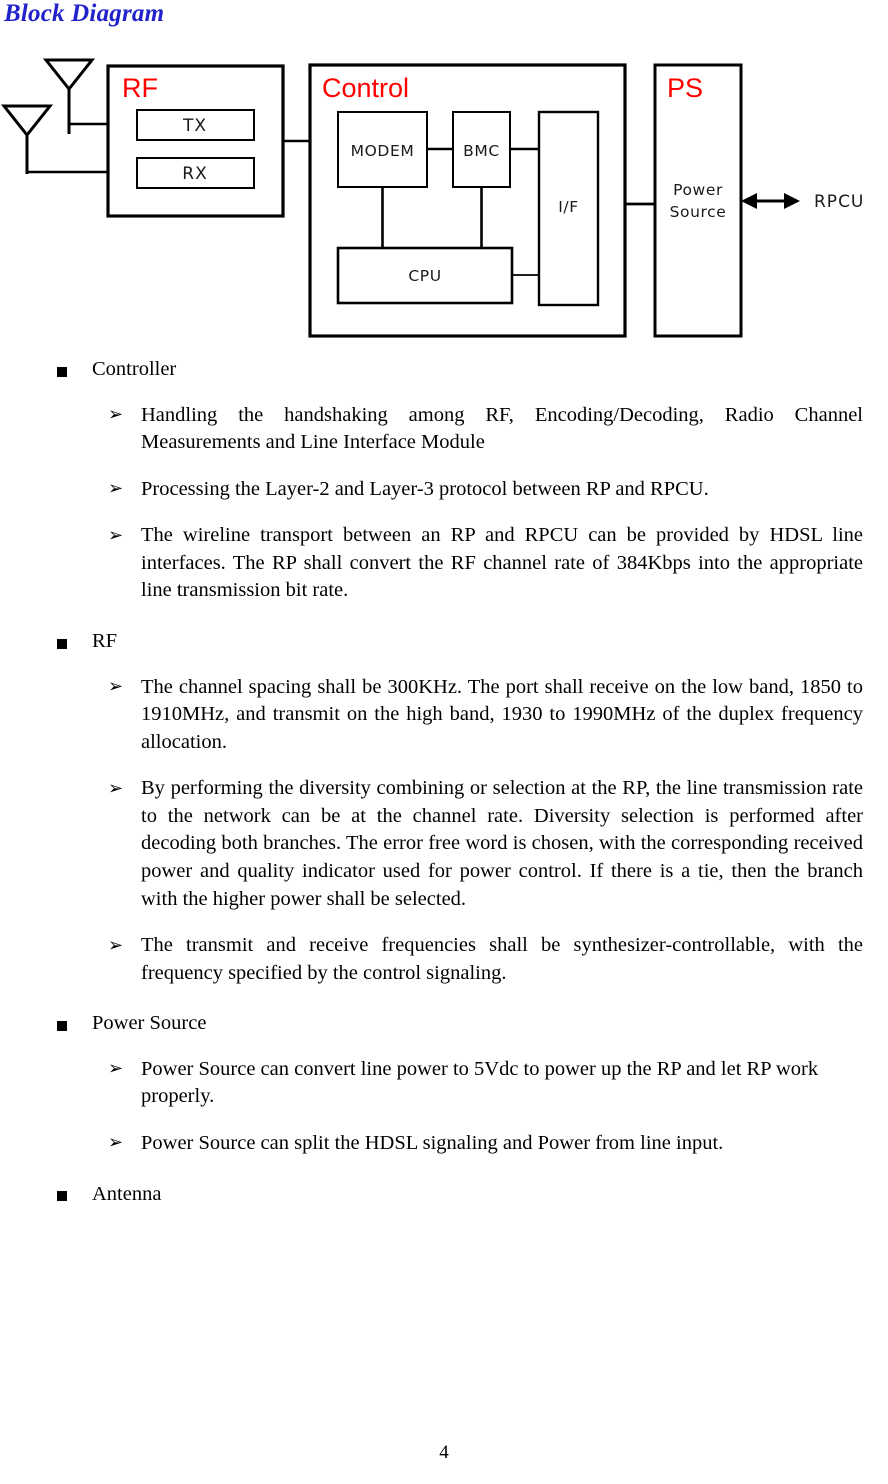 Image resolution: width=888 pixels, height=1484 pixels. Describe the element at coordinates (444, 369) in the screenshot. I see `section-heading-controller: Controller` at that location.